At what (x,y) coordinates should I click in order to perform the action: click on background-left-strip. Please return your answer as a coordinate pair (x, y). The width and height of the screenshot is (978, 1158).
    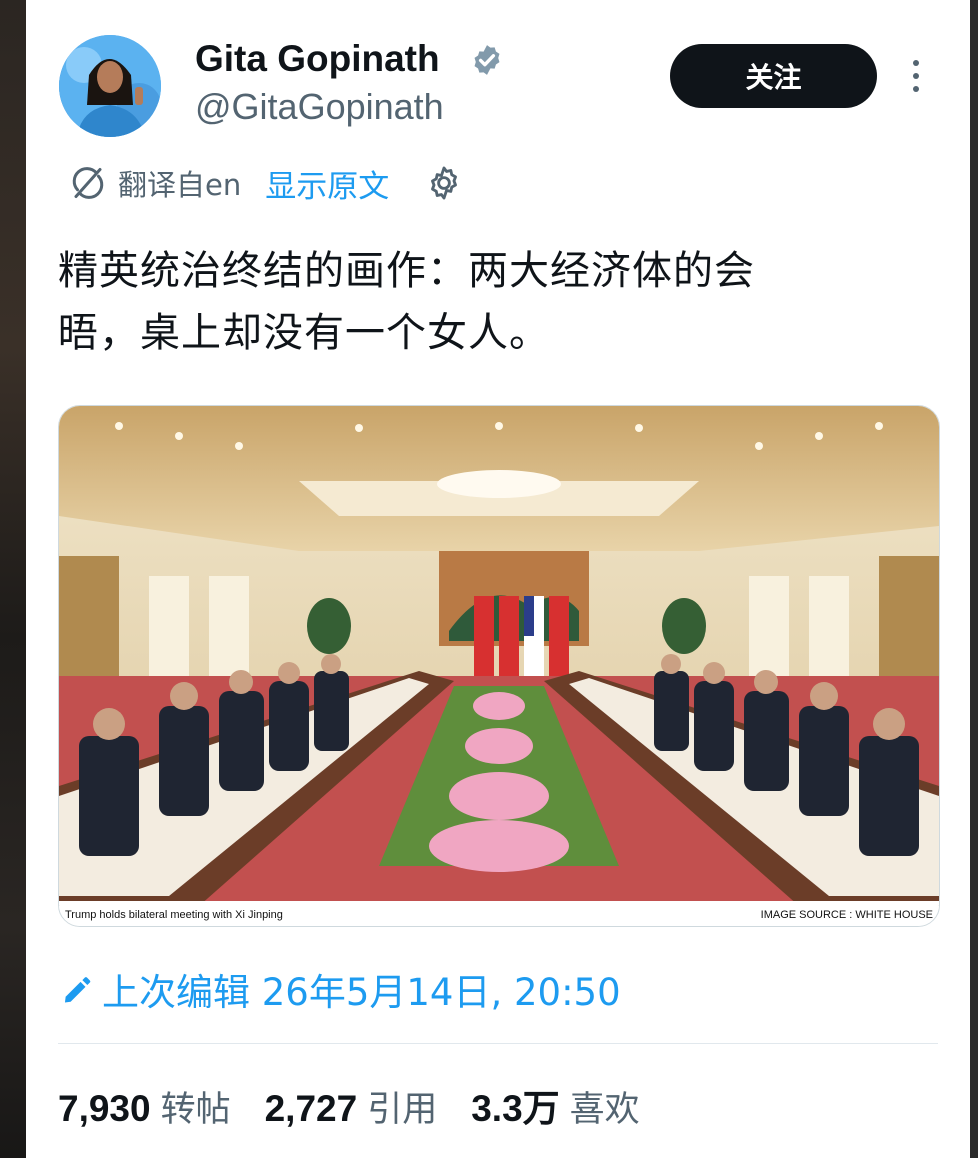
    Looking at the image, I should click on (13, 579).